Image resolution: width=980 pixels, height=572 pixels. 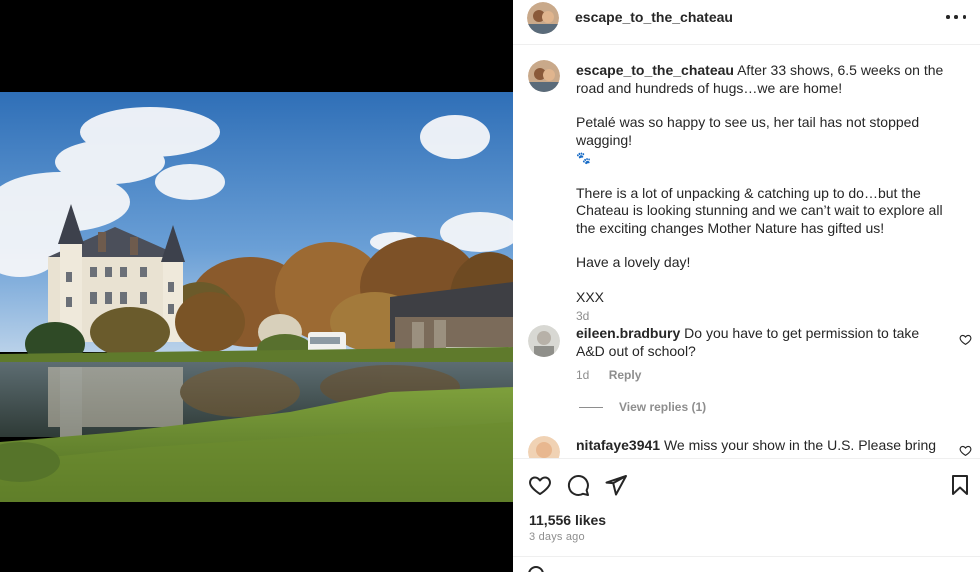 I want to click on replies-line, so click(x=591, y=407).